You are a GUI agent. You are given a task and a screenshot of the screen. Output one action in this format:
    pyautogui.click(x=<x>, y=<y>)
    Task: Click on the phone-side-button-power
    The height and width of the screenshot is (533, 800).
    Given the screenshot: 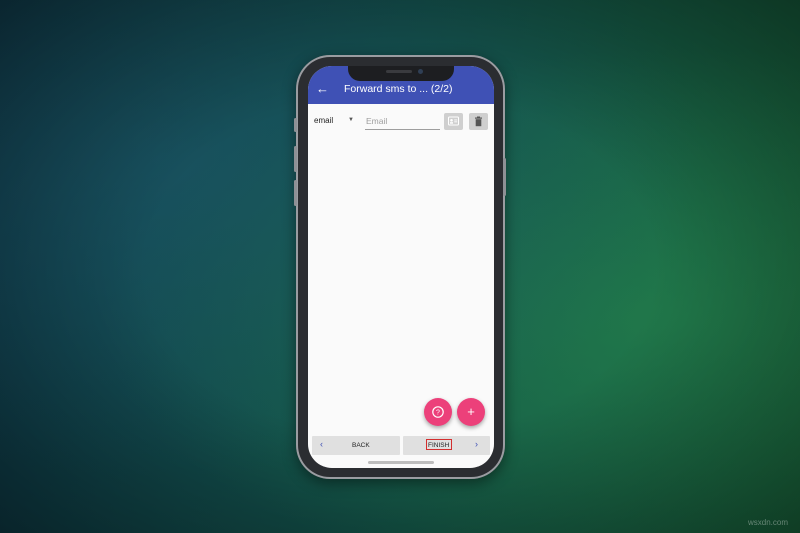 What is the action you would take?
    pyautogui.click(x=504, y=177)
    